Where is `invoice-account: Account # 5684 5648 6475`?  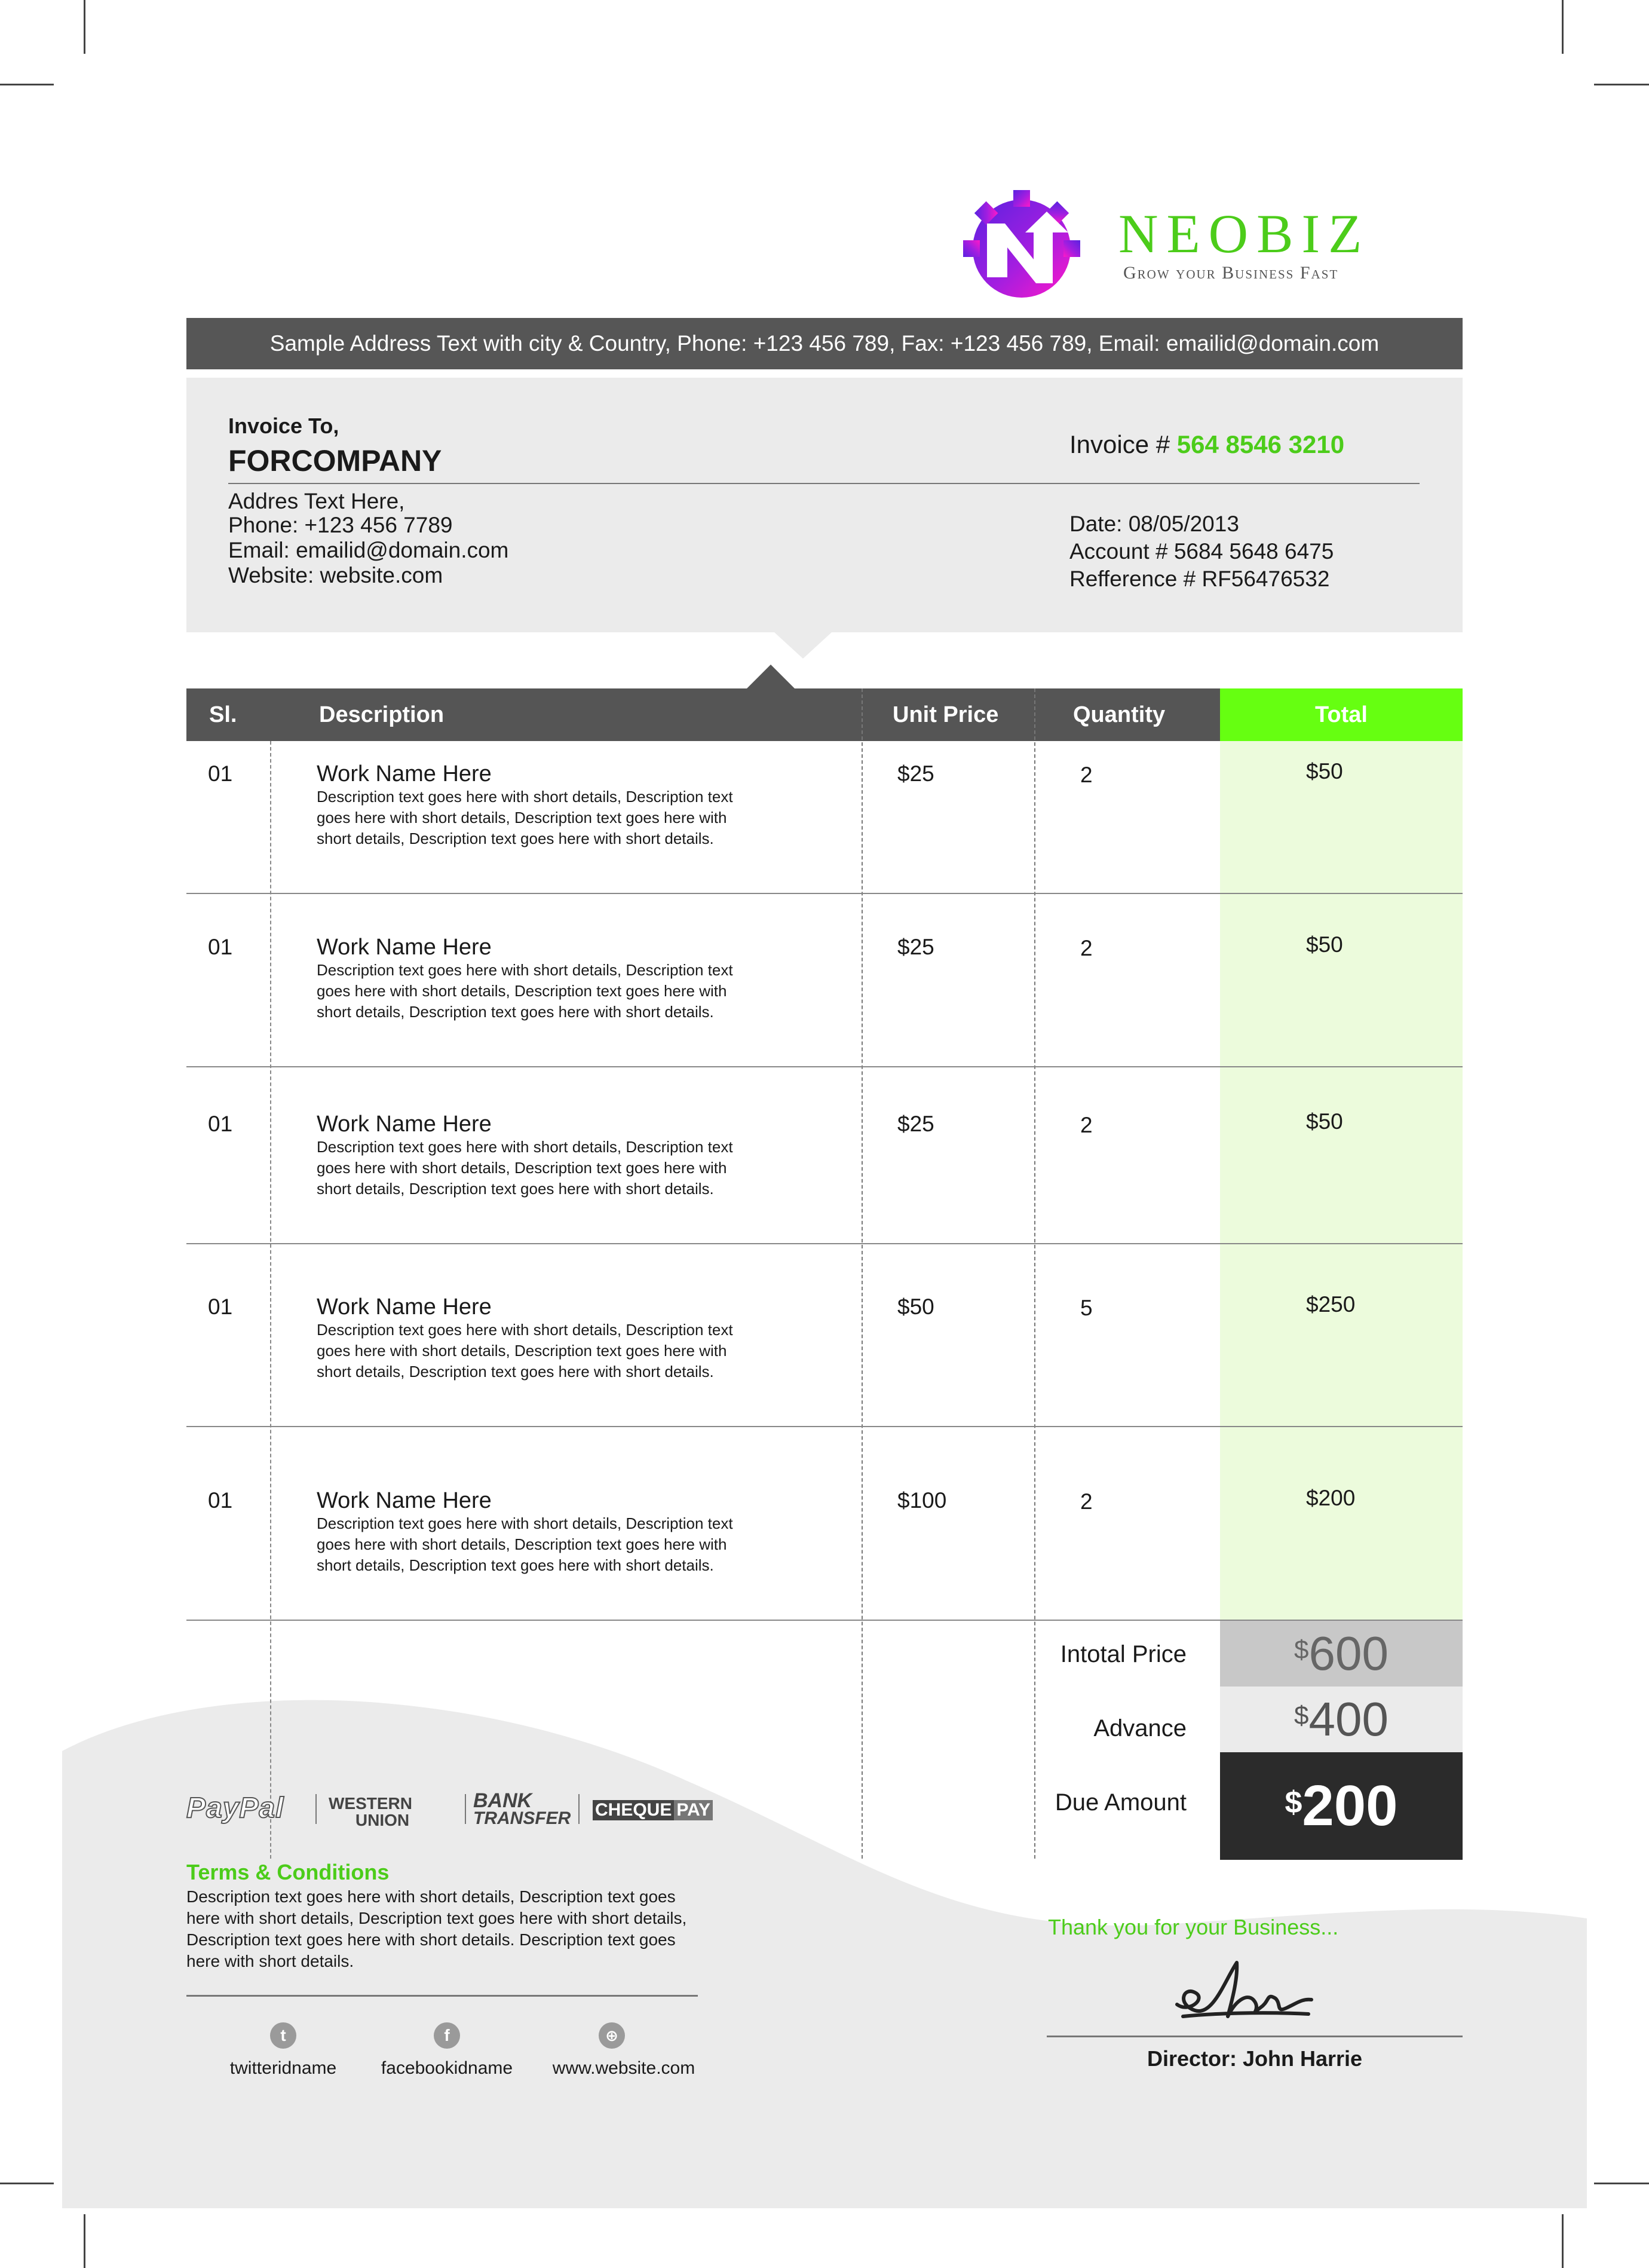 invoice-account: Account # 5684 5648 6475 is located at coordinates (1201, 551).